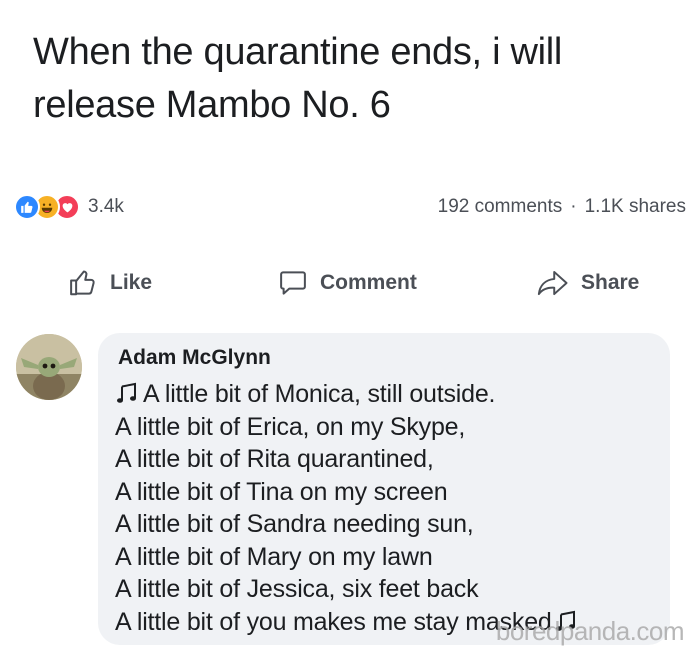 The width and height of the screenshot is (700, 651). I want to click on comment-author-name: Adam McGlynn, so click(194, 358).